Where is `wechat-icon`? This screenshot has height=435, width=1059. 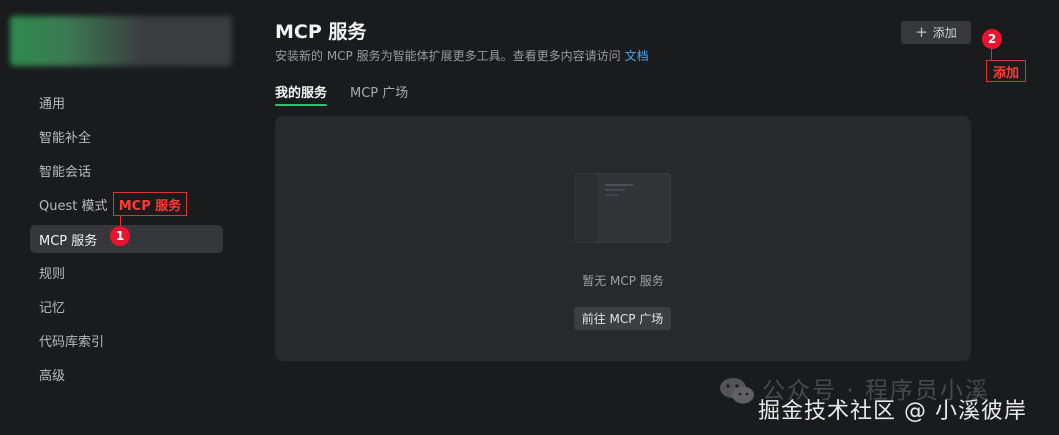 wechat-icon is located at coordinates (737, 391).